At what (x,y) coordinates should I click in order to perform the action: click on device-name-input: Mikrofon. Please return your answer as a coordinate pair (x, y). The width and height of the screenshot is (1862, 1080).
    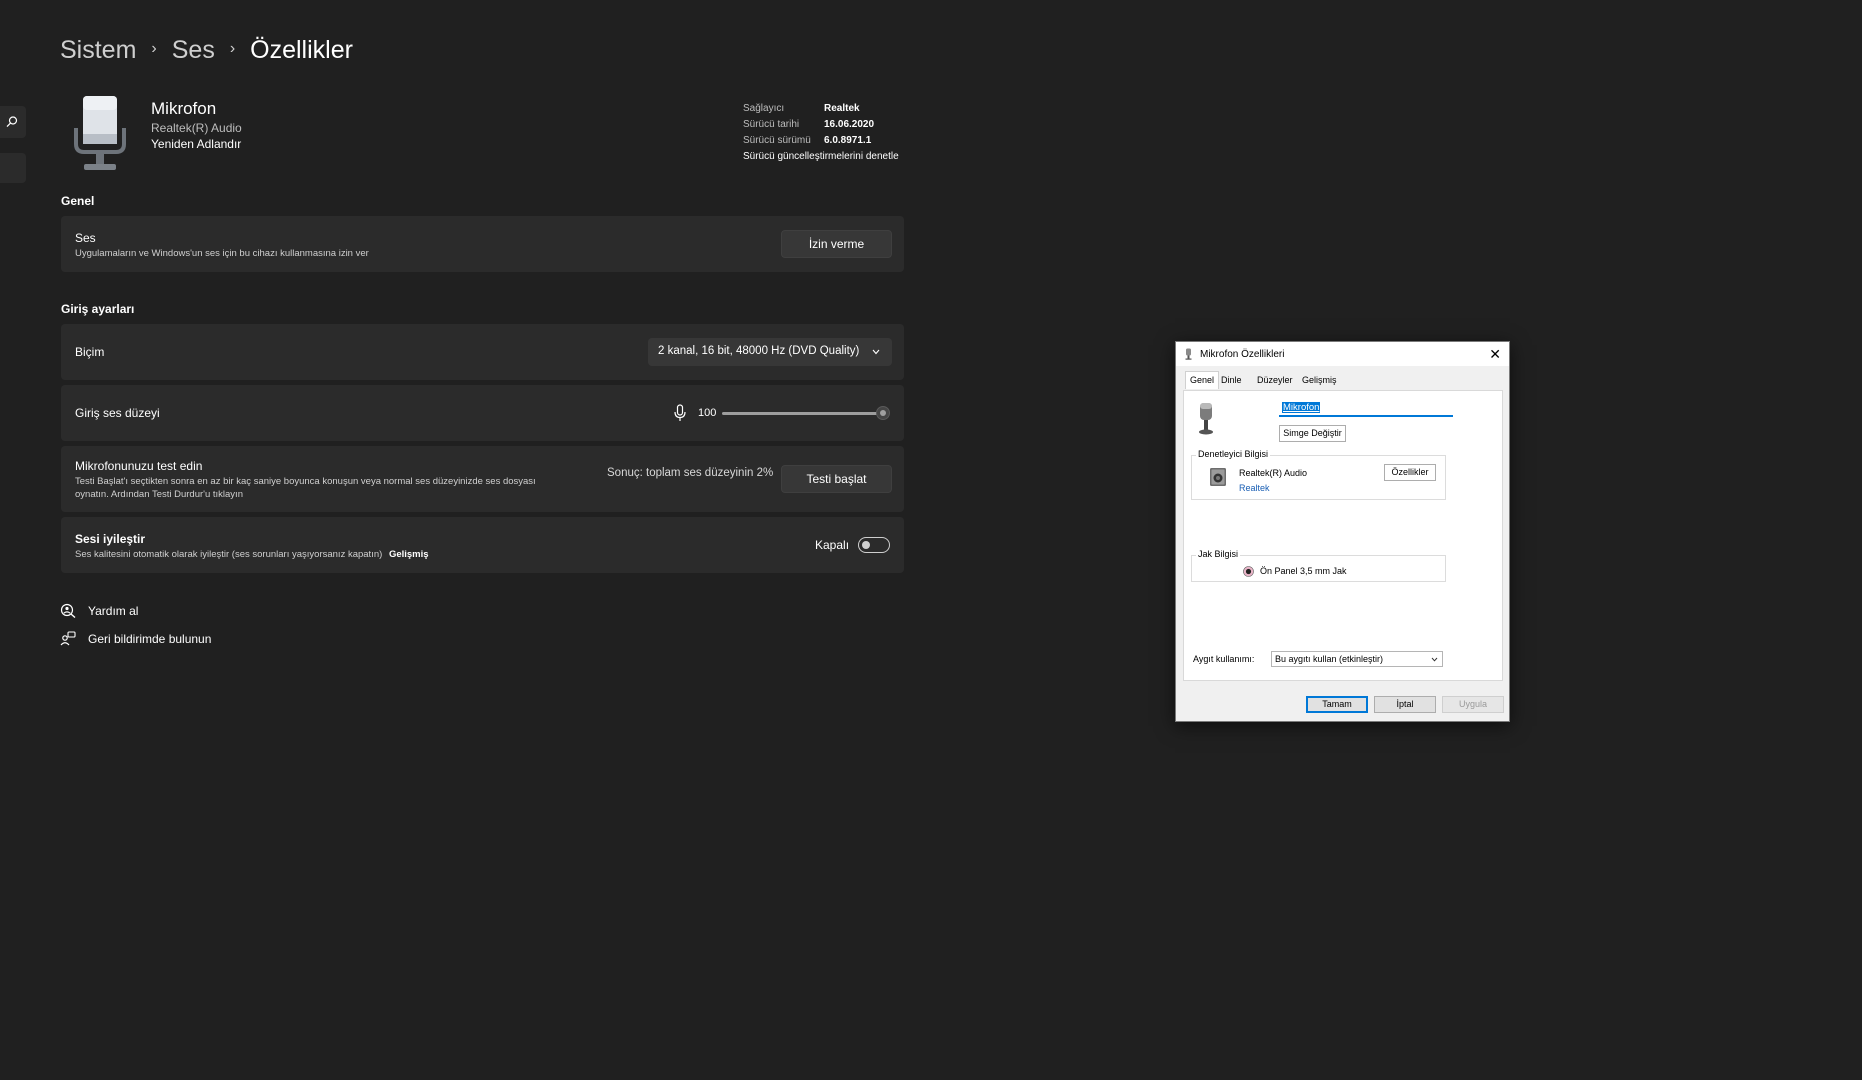
    Looking at the image, I should click on (1366, 409).